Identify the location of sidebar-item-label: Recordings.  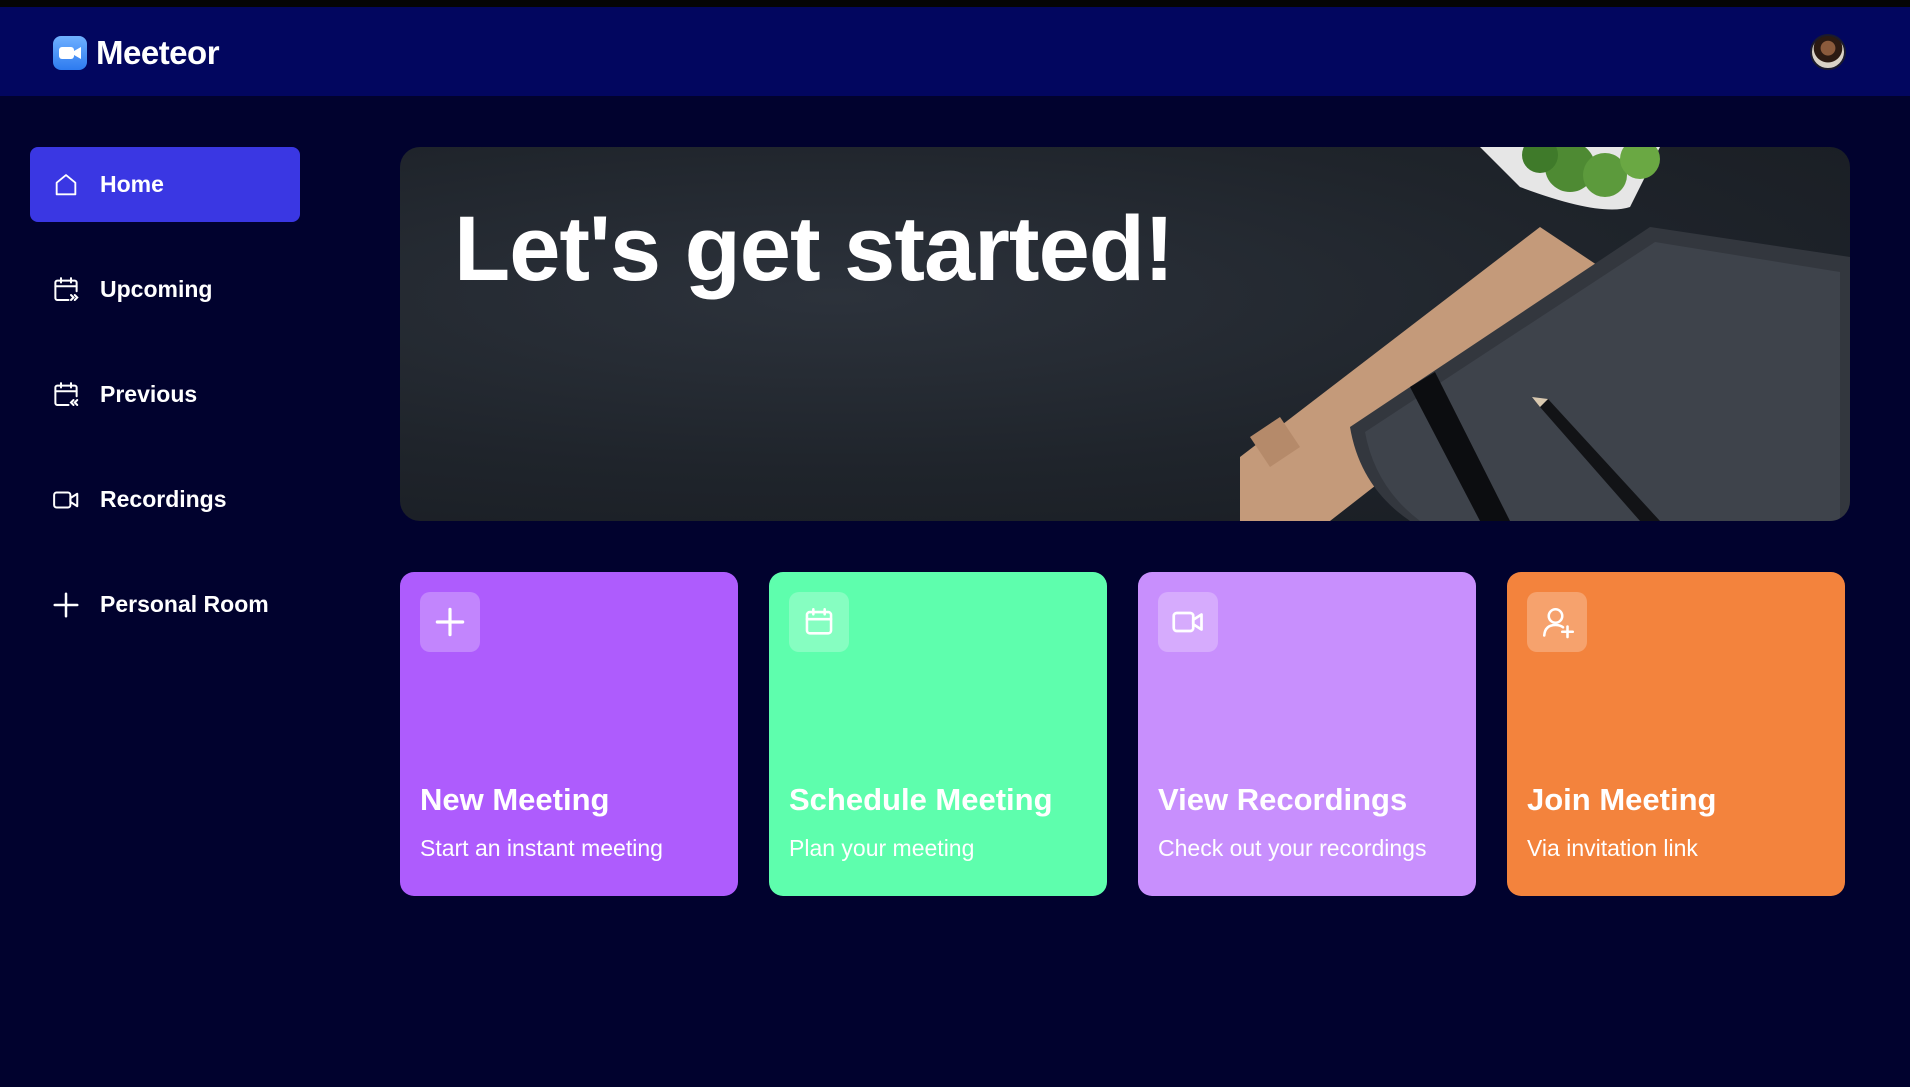
(163, 499).